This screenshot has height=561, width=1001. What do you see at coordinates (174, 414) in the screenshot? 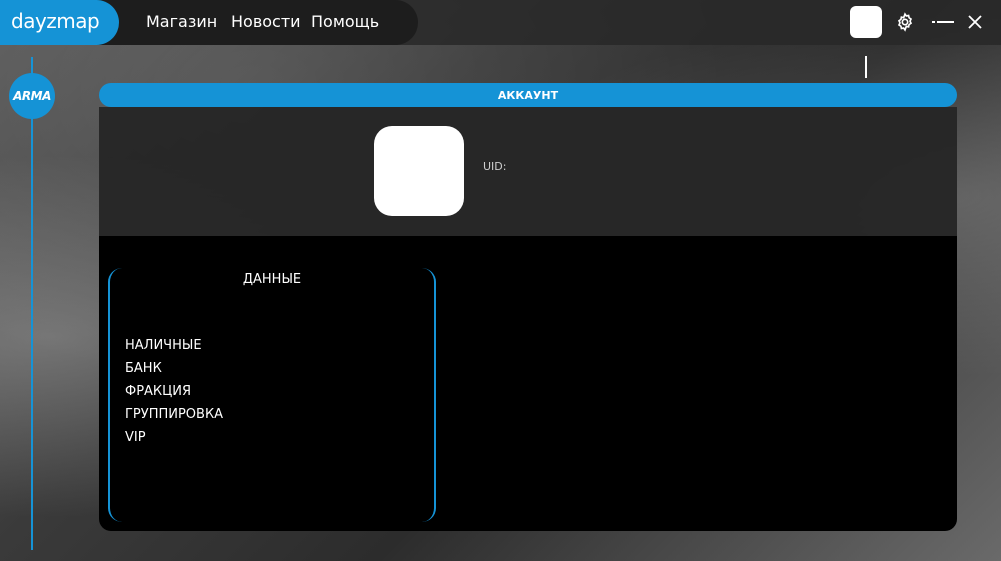
I see `data-row-group: ГРУППИРОВКА` at bounding box center [174, 414].